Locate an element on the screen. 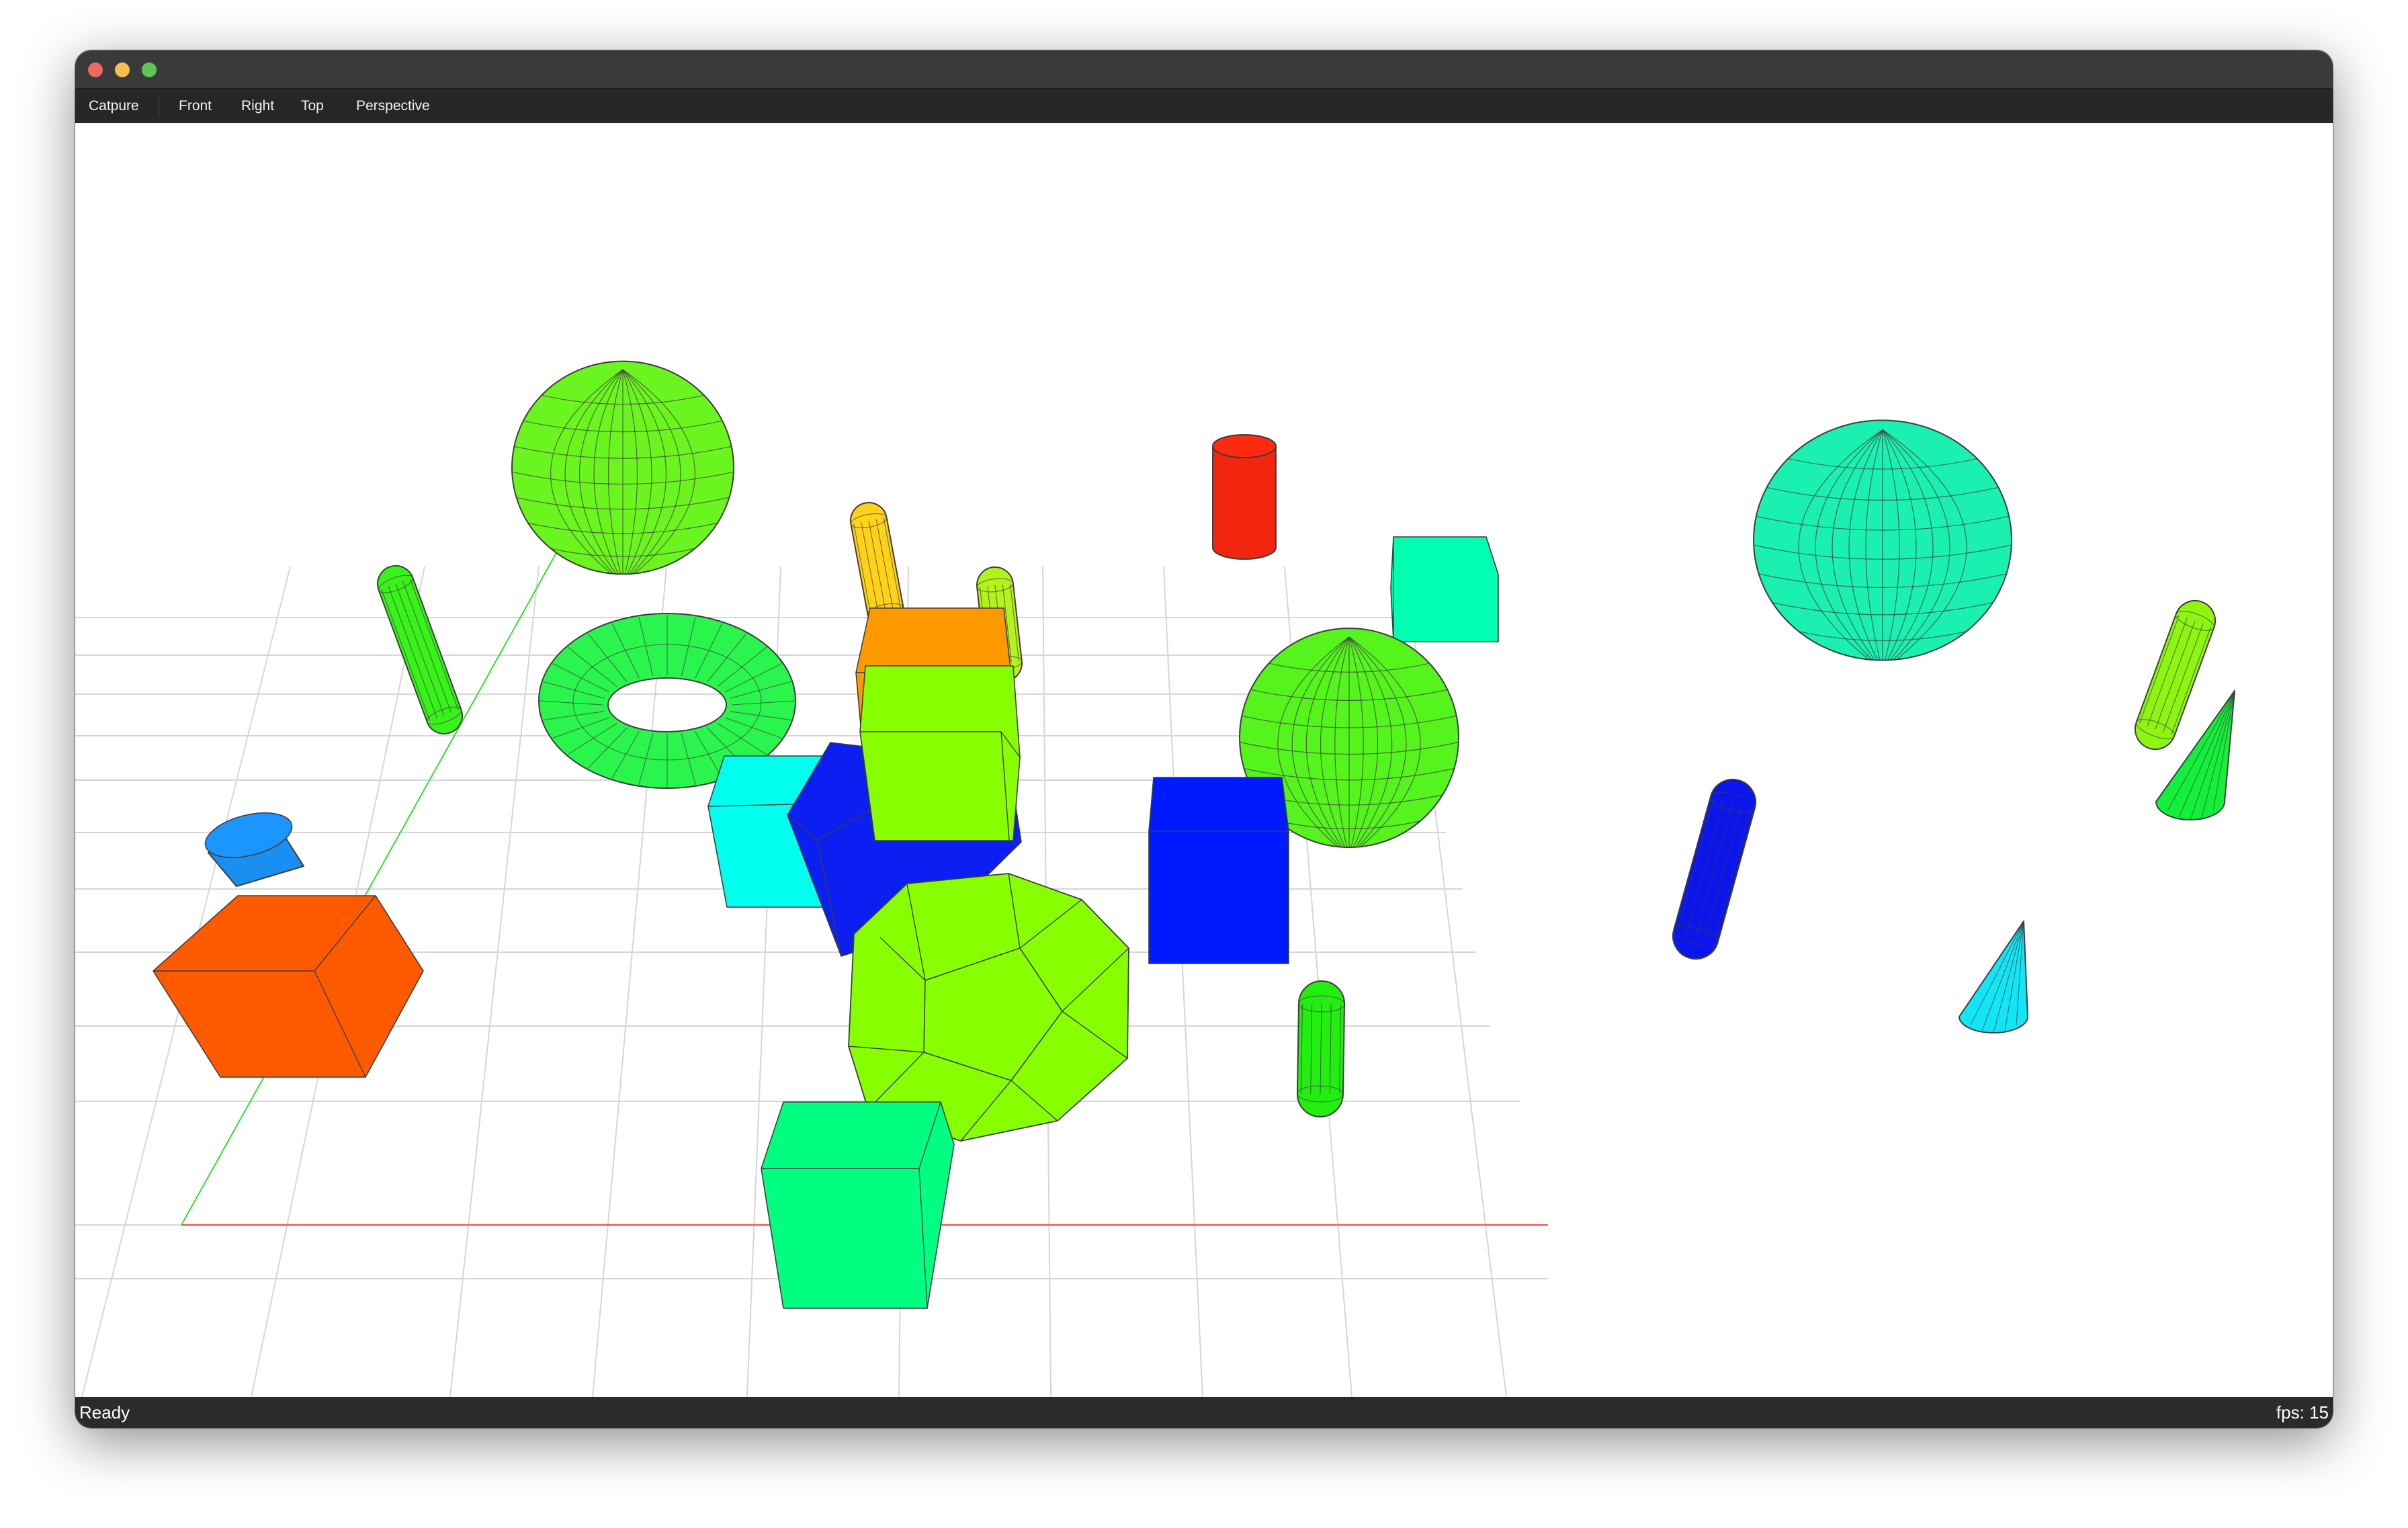  cylinder-blue is located at coordinates (254, 850).